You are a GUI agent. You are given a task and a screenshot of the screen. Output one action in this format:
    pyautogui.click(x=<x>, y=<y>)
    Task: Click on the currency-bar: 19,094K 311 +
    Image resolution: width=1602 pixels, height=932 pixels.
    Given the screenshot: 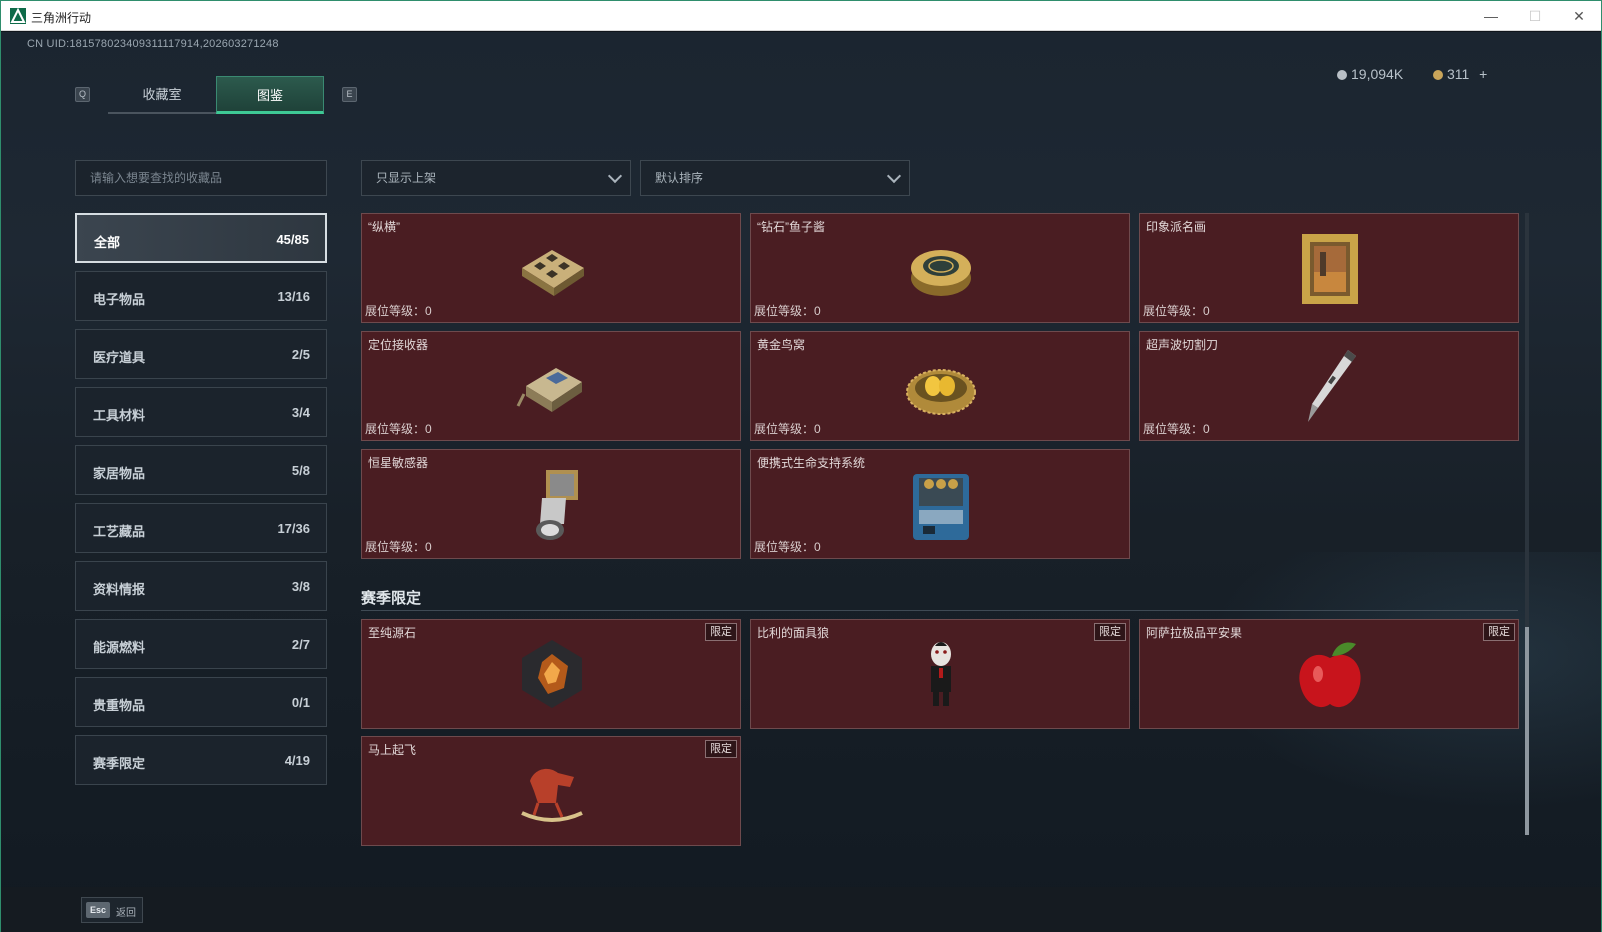 What is the action you would take?
    pyautogui.click(x=1412, y=74)
    